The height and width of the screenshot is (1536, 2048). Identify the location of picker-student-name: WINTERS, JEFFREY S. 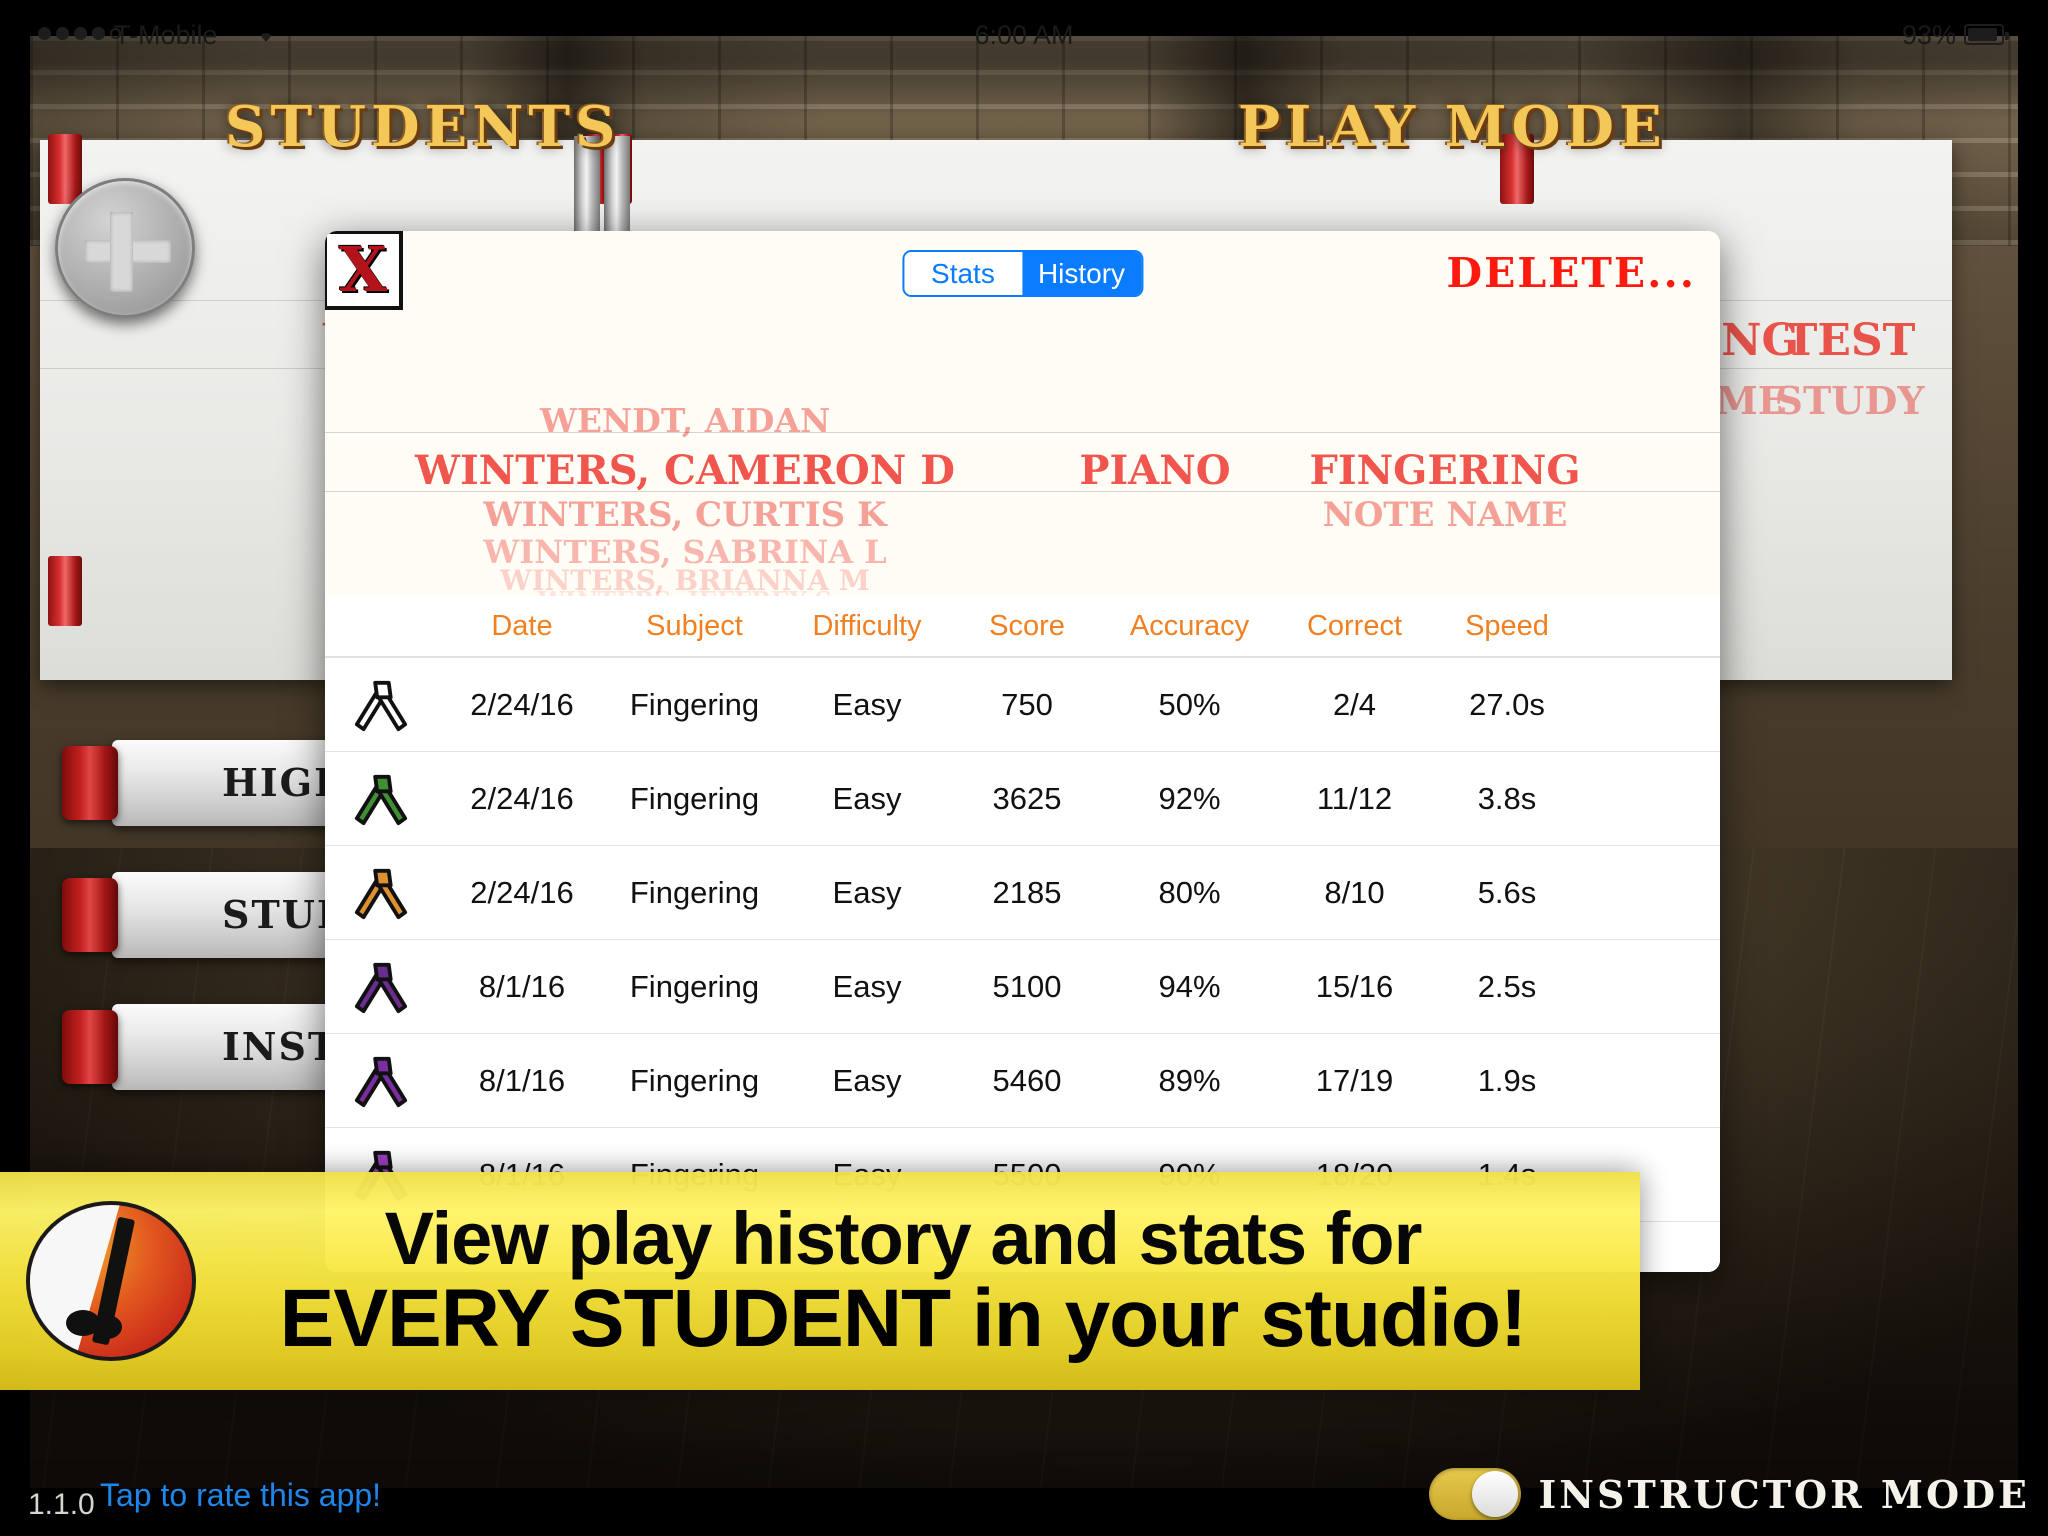
(685, 591).